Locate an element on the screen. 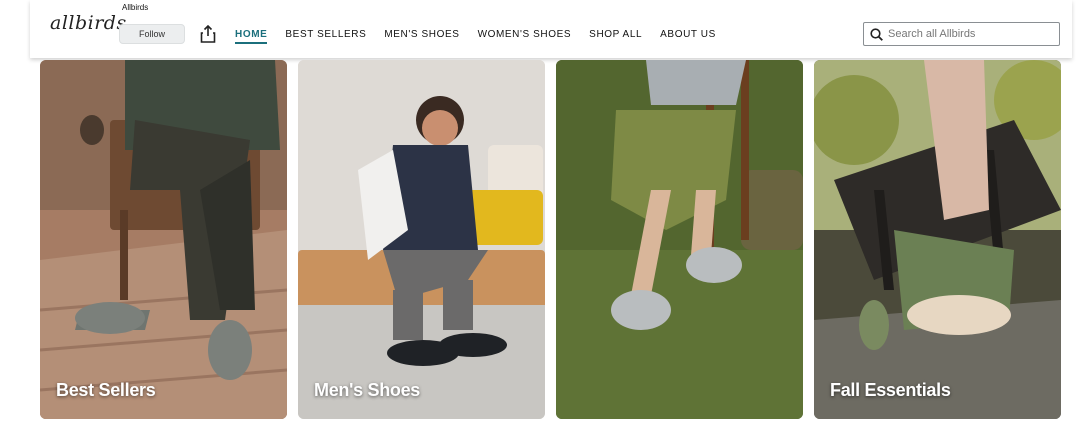  brand-logo: allbirds is located at coordinates (88, 23).